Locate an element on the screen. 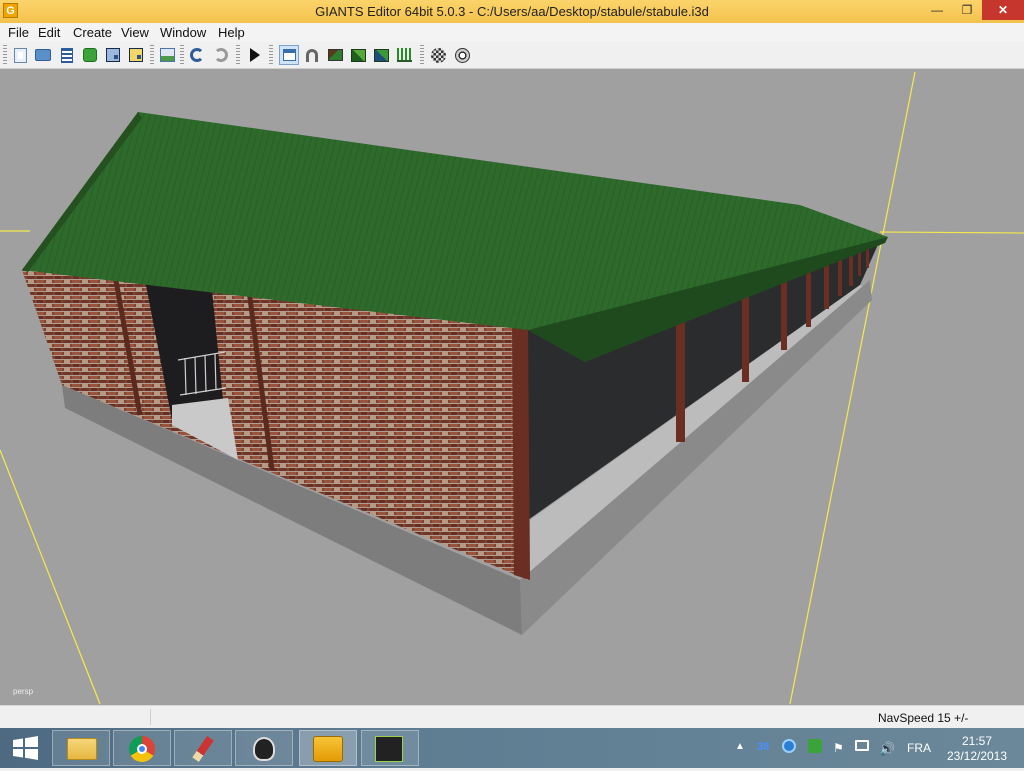 This screenshot has height=771, width=1024. taskbar-notepad-plus-plus is located at coordinates (390, 748).